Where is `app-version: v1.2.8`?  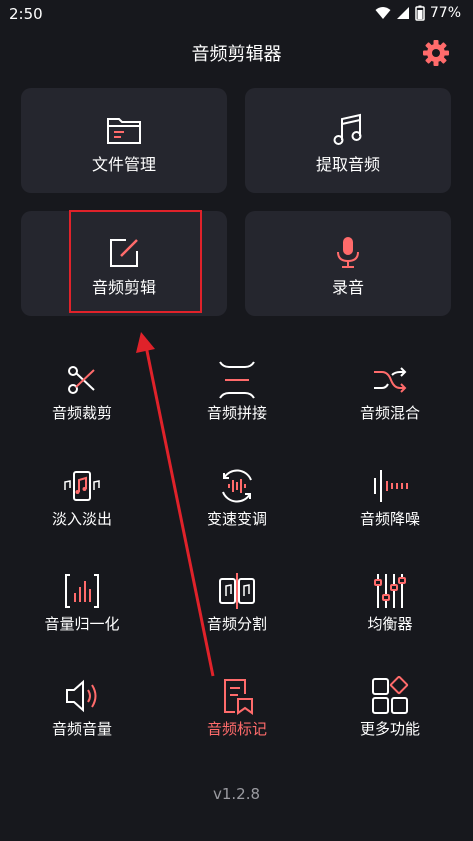
app-version: v1.2.8 is located at coordinates (236, 794).